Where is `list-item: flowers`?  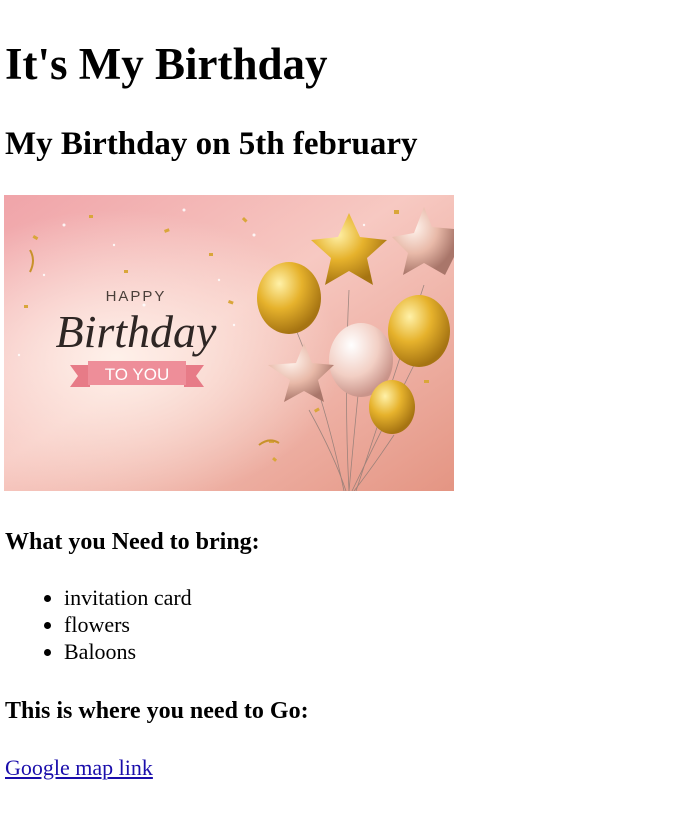
list-item: flowers is located at coordinates (128, 624).